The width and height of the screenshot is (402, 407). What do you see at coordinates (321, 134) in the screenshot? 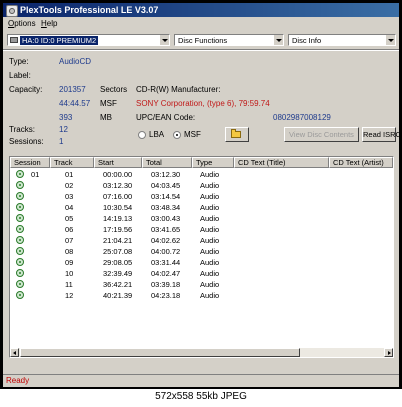
I see `view-disc-contents-button: View Disc Contents` at bounding box center [321, 134].